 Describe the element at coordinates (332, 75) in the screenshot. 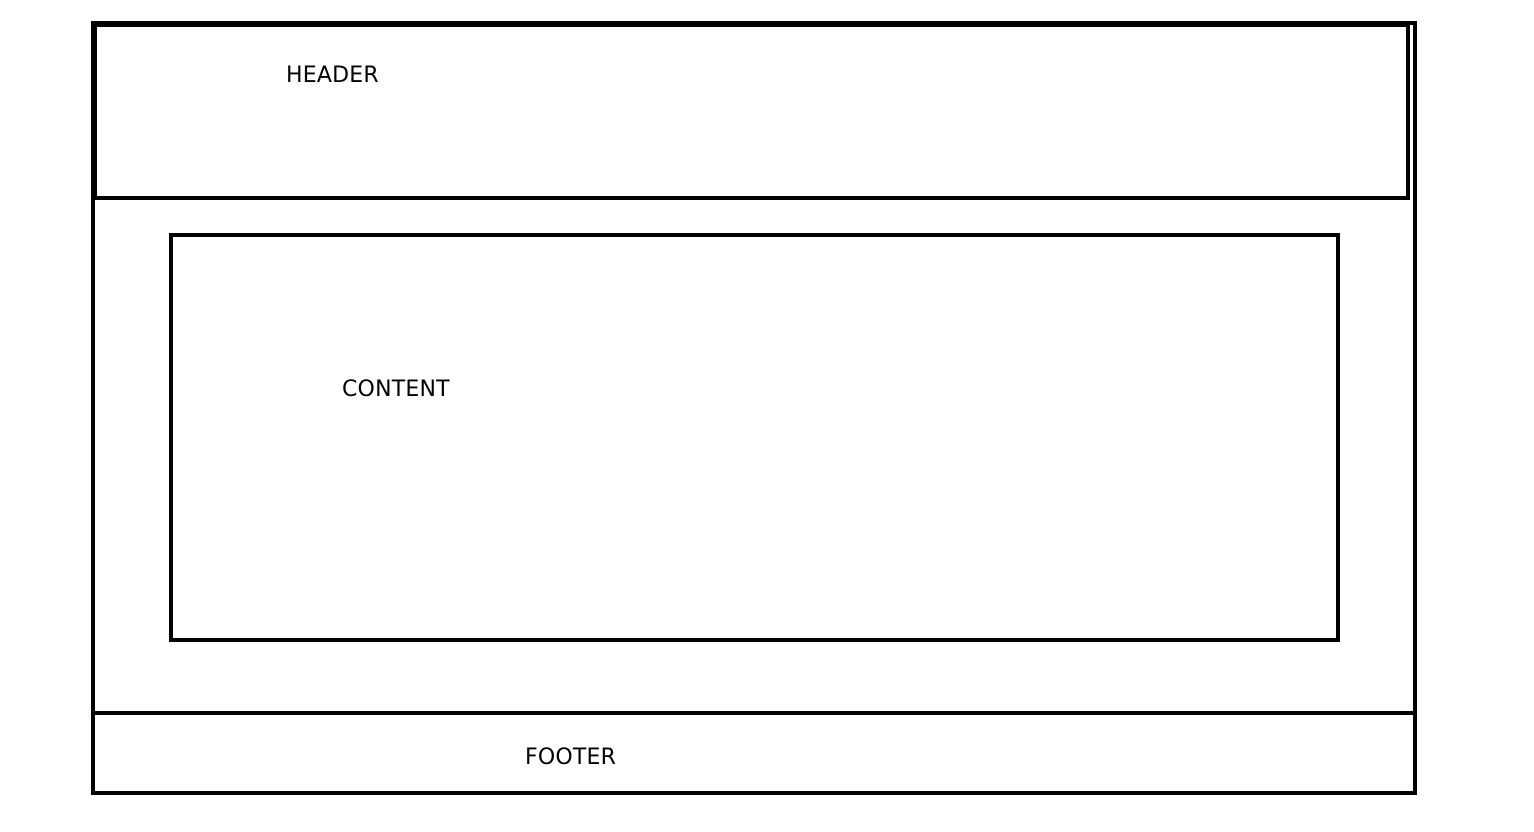

I see `header-label: HEADER` at that location.